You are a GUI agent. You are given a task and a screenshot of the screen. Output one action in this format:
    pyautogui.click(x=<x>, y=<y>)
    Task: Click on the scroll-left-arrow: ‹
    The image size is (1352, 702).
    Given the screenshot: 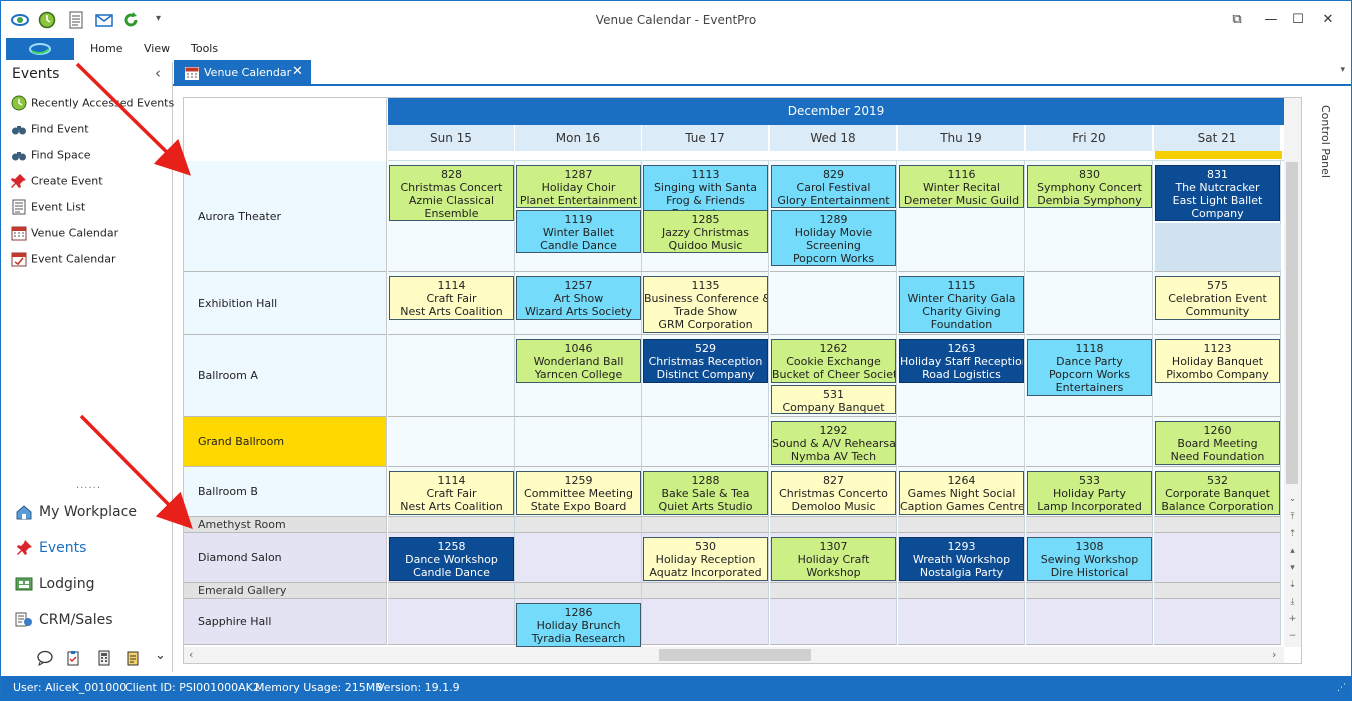 What is the action you would take?
    pyautogui.click(x=191, y=654)
    